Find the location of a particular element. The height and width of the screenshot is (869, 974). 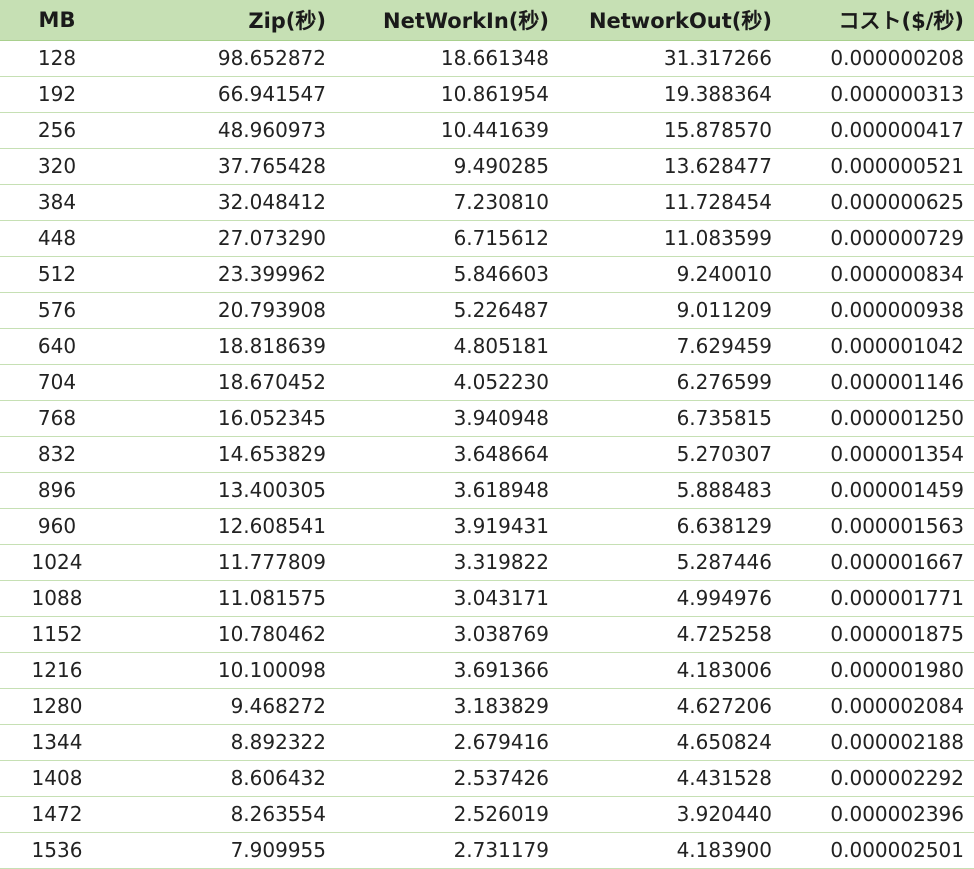

cell-network-in: 4.805181 is located at coordinates (447, 346).